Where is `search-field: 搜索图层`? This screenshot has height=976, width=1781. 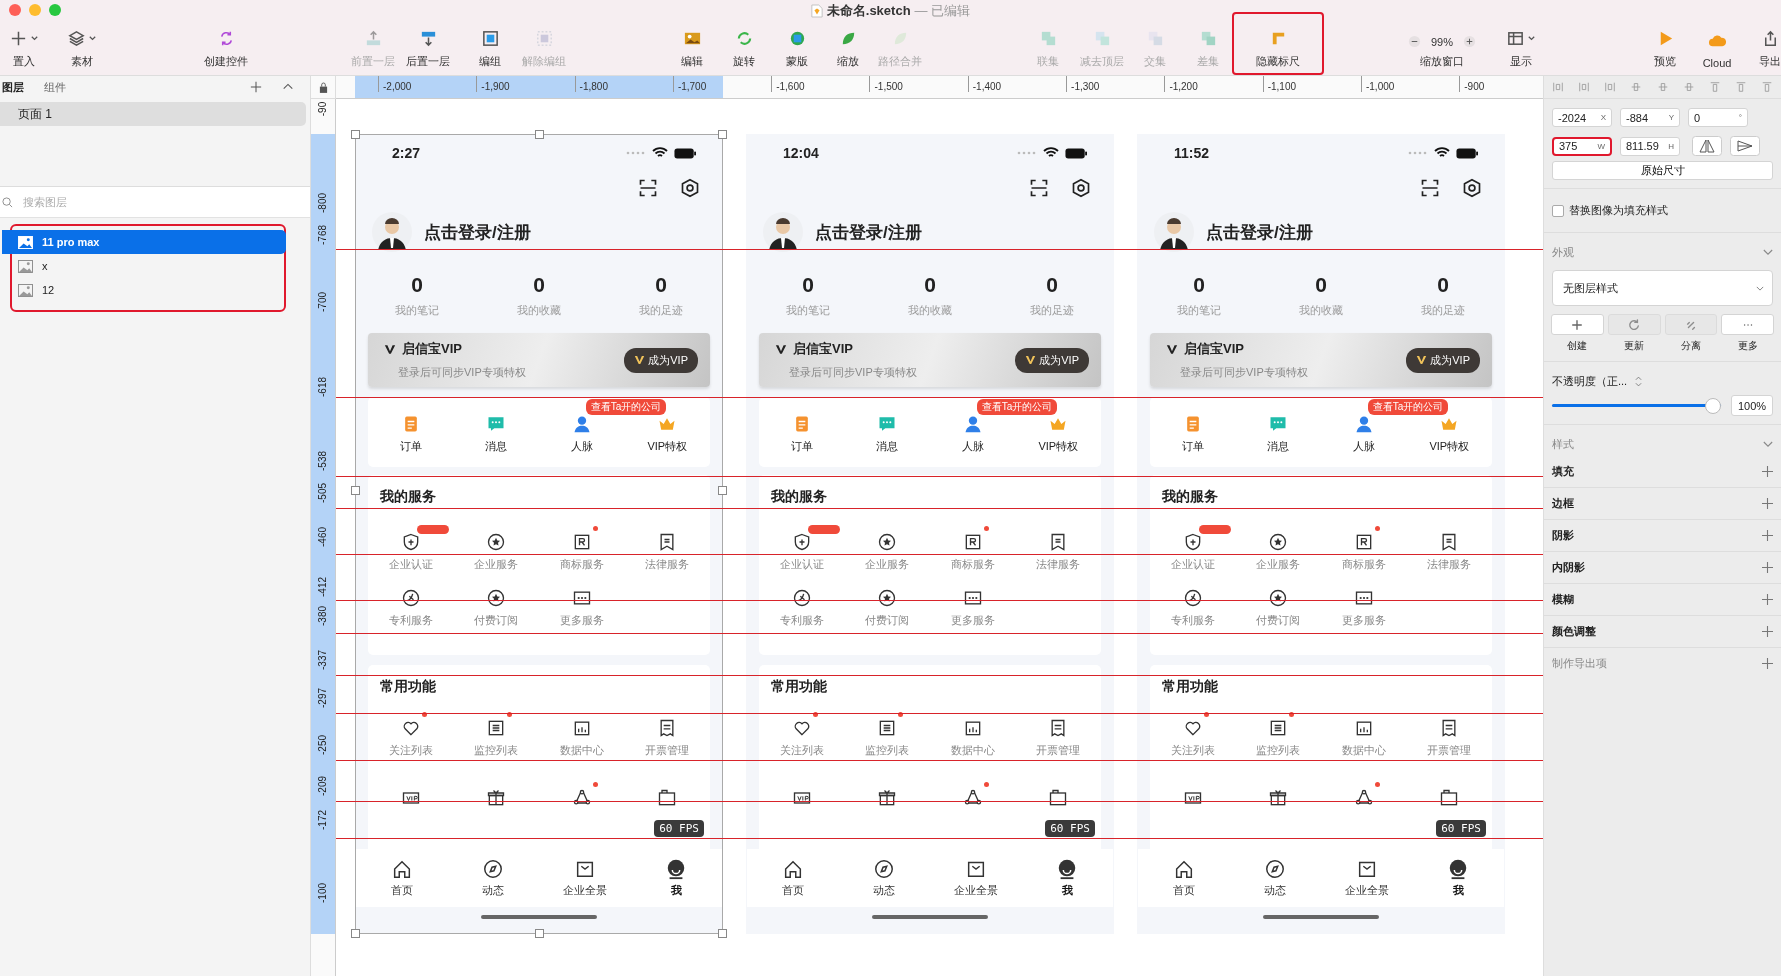 search-field: 搜索图层 is located at coordinates (165, 202).